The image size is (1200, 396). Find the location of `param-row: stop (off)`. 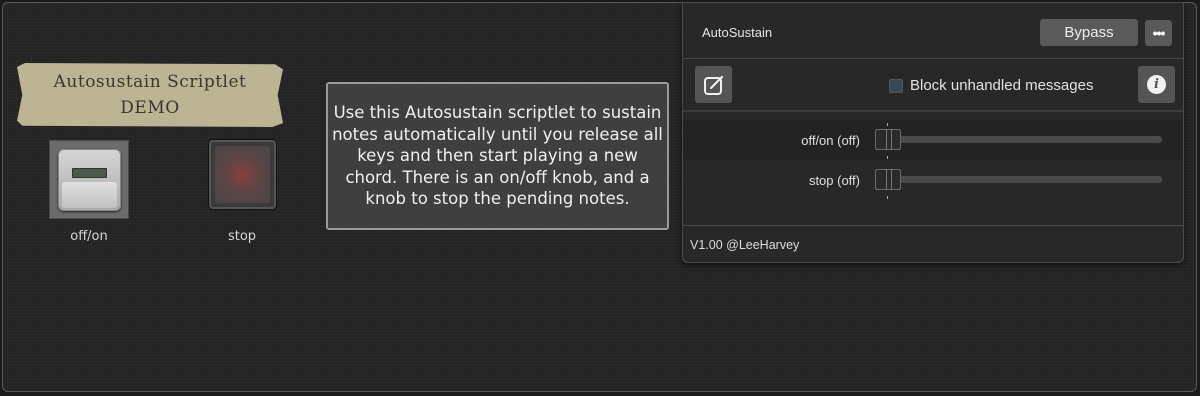

param-row: stop (off) is located at coordinates (933, 180).